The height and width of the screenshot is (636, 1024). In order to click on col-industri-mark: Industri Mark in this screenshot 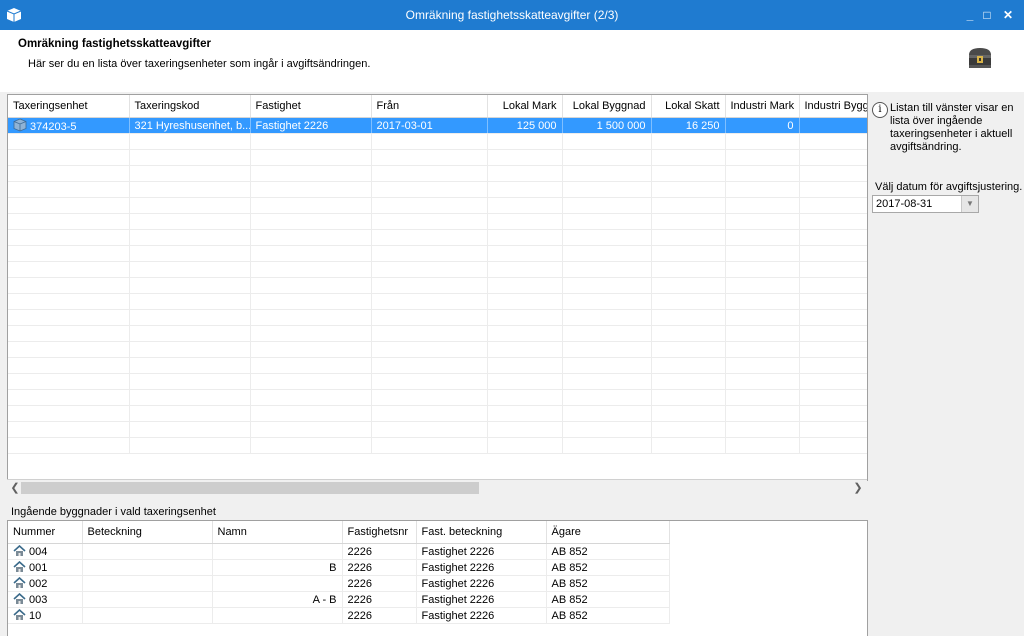, I will do `click(762, 106)`.